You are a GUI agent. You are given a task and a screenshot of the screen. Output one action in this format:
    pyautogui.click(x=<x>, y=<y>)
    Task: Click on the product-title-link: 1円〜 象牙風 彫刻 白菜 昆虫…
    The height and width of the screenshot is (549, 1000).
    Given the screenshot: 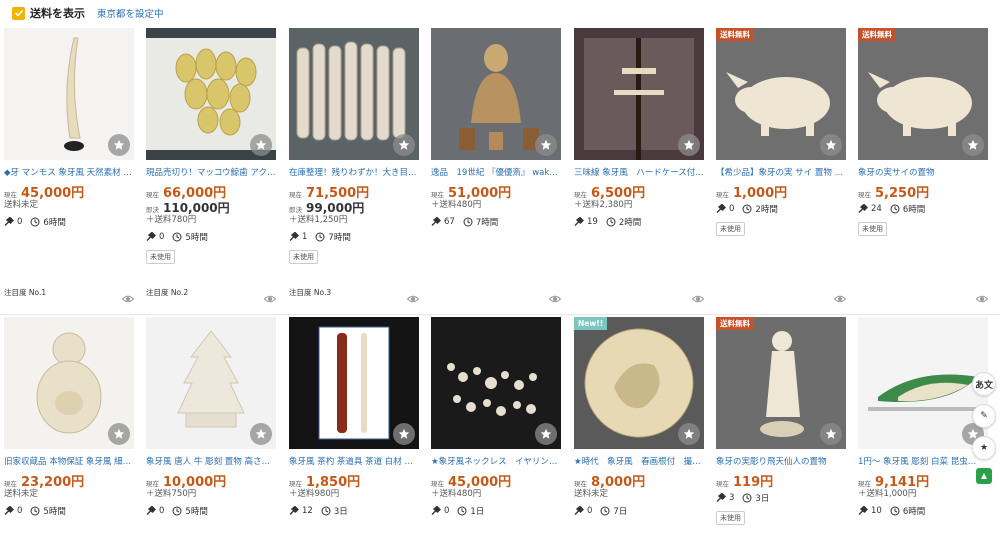 What is the action you would take?
    pyautogui.click(x=924, y=461)
    